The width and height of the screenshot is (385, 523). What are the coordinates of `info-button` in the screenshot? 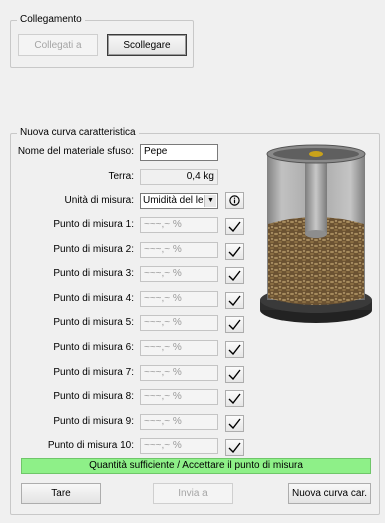 It's located at (234, 200).